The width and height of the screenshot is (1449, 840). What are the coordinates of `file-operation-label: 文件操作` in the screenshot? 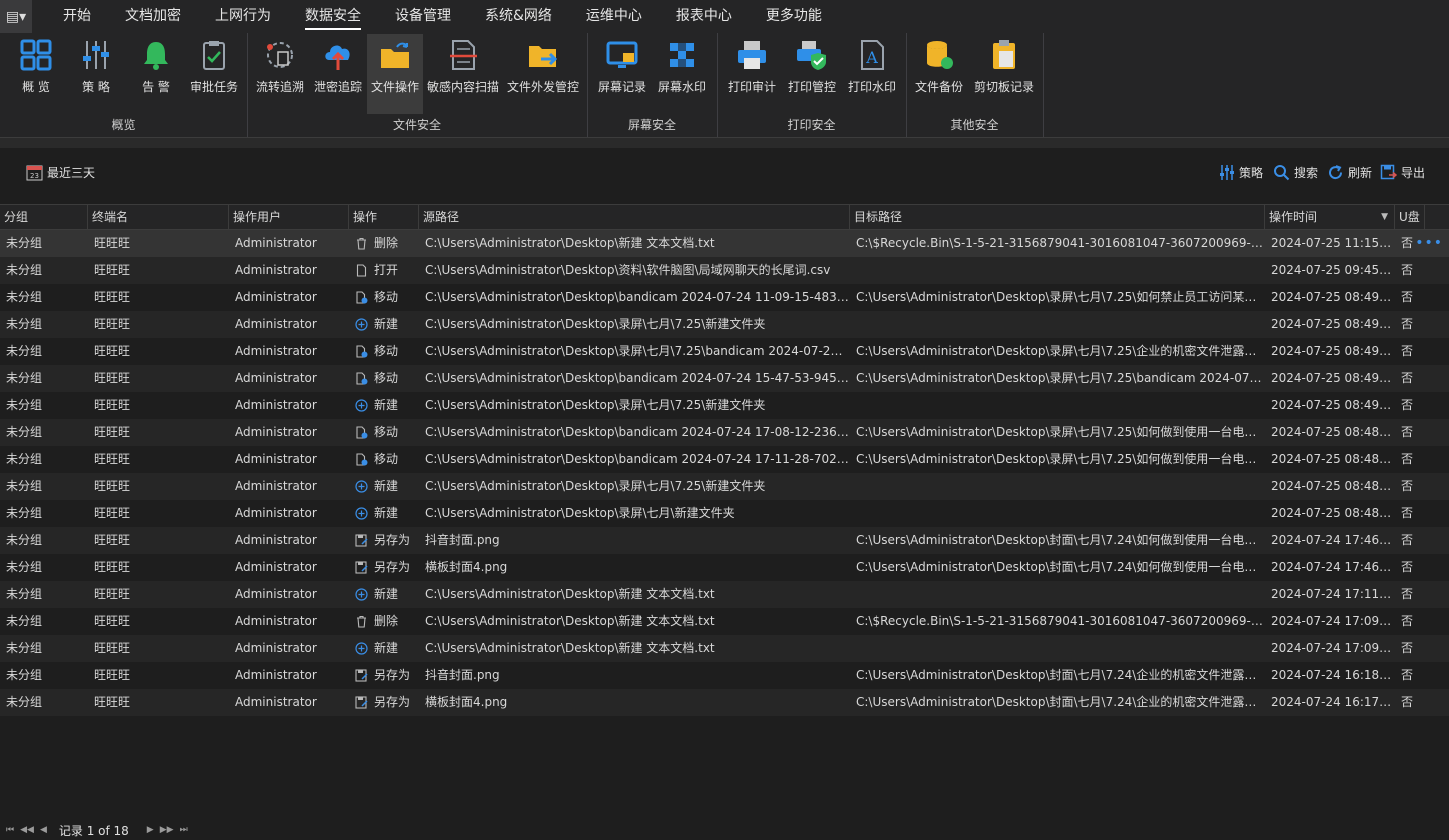 It's located at (394, 87).